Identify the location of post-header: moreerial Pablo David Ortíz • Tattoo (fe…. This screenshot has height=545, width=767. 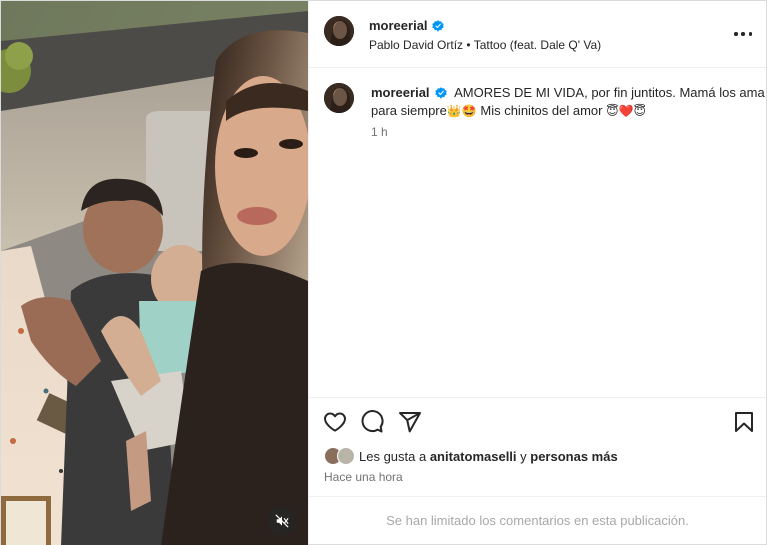
(537, 34).